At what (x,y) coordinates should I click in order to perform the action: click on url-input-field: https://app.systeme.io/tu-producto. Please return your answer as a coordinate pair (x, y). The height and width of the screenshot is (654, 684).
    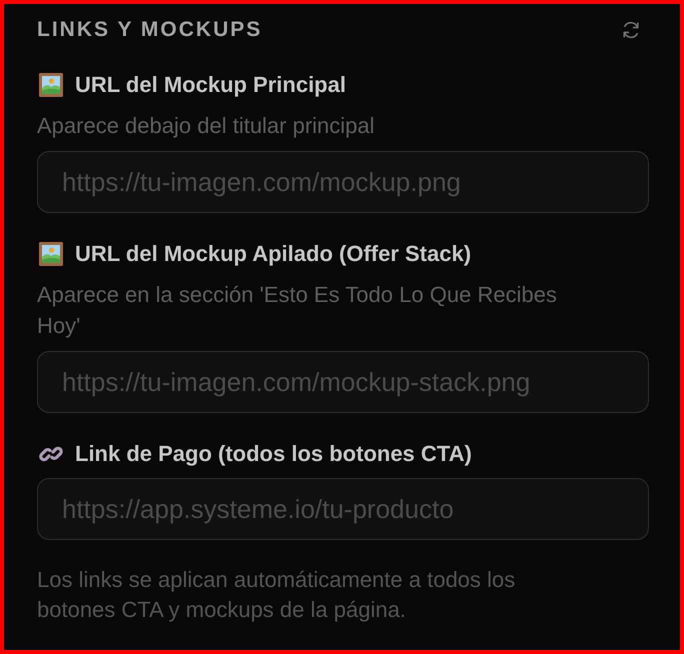
    Looking at the image, I should click on (343, 509).